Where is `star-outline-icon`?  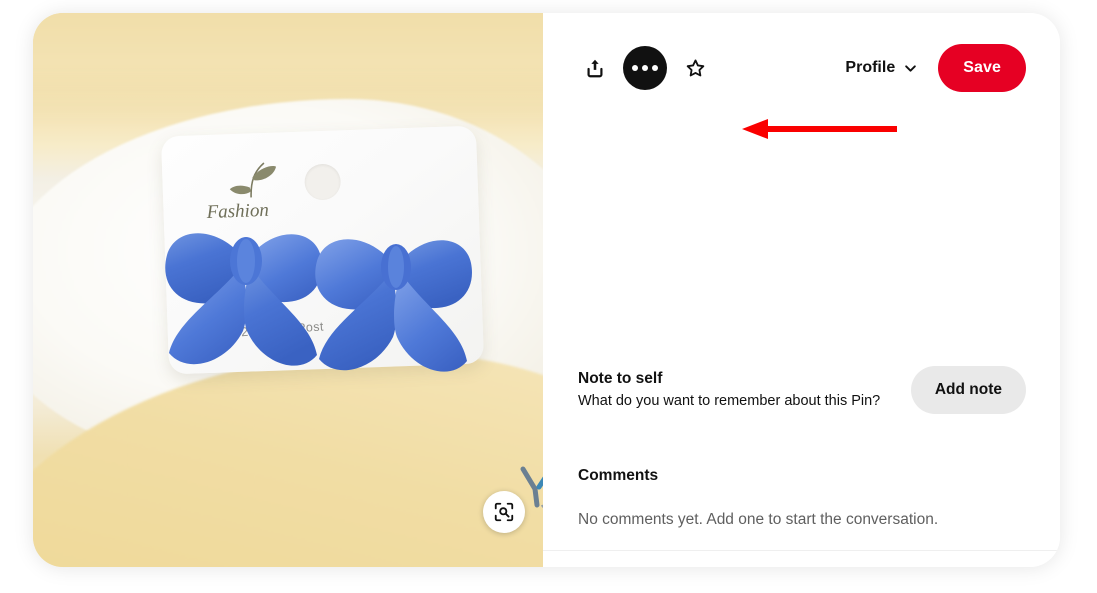
star-outline-icon is located at coordinates (695, 67).